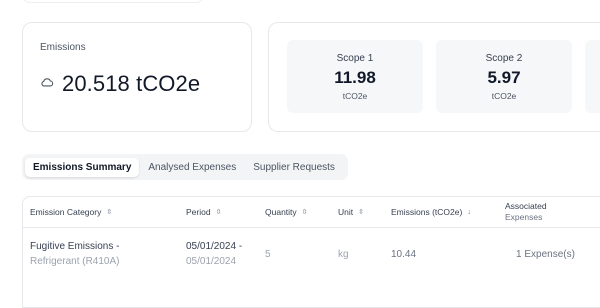  I want to click on column-header-label: Emissions (tCO2e), so click(427, 212).